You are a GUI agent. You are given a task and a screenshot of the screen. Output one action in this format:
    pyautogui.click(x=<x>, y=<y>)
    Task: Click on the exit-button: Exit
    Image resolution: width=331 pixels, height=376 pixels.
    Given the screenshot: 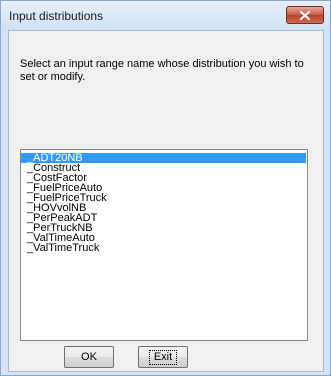 What is the action you would take?
    pyautogui.click(x=163, y=357)
    